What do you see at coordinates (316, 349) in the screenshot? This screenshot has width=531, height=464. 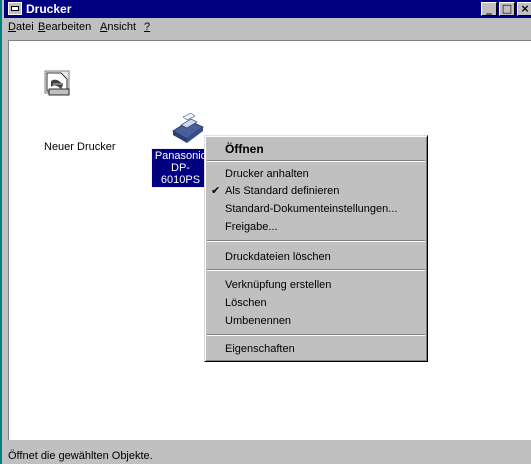 I see `menu-item-eigenschaften: Eigenschaften` at bounding box center [316, 349].